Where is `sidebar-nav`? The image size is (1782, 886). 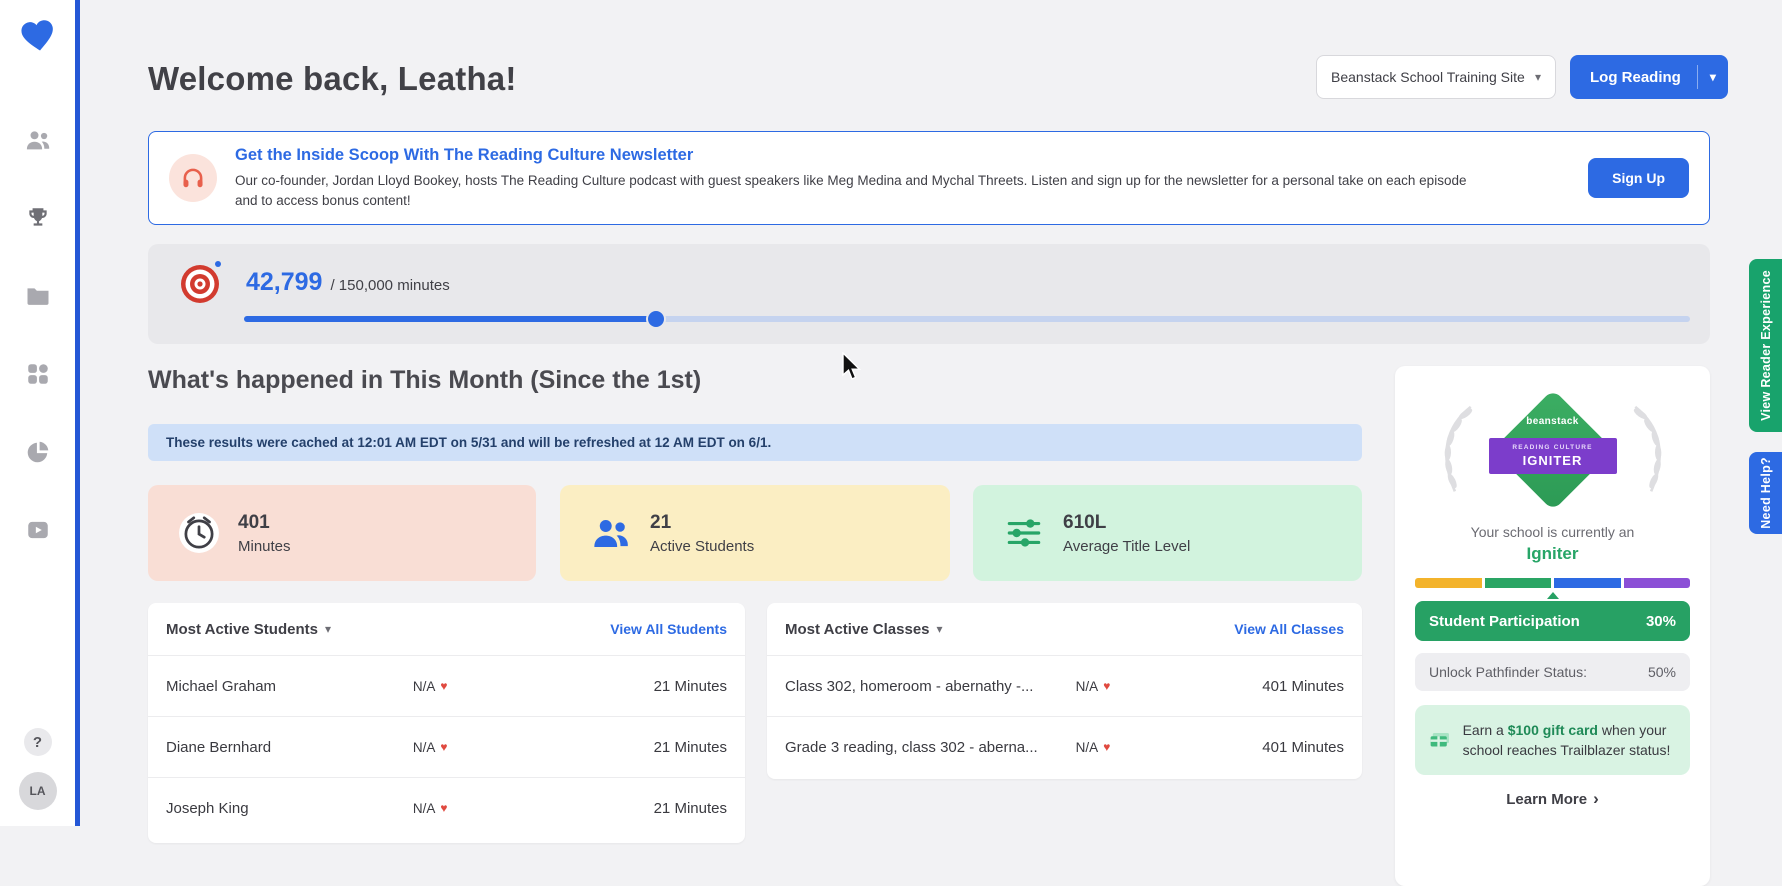
sidebar-nav is located at coordinates (38, 335).